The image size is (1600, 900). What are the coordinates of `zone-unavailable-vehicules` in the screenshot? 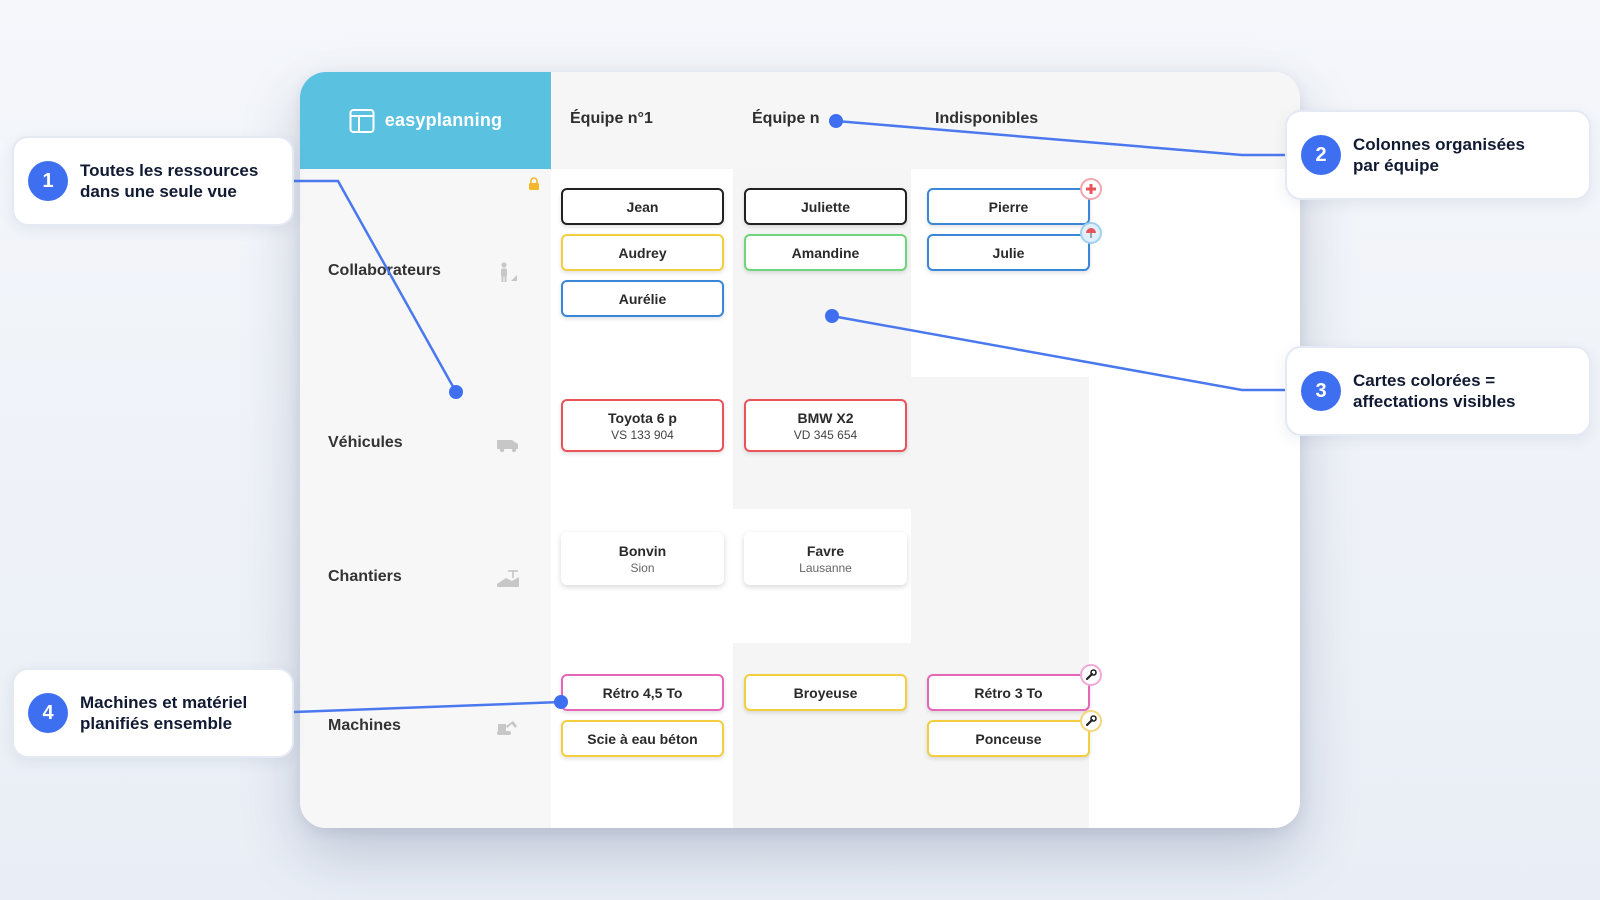 It's located at (1000, 443).